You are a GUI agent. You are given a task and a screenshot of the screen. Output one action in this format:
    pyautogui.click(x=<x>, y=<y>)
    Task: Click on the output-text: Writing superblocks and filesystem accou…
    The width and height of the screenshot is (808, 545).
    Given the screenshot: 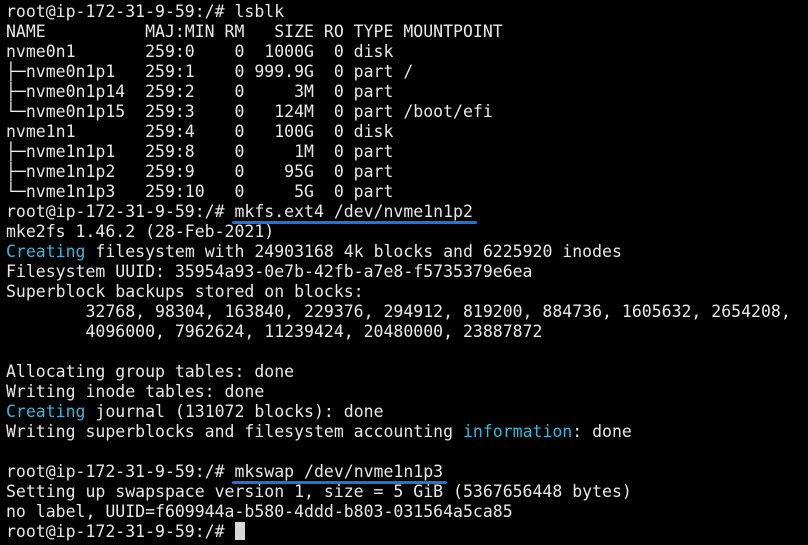 What is the action you would take?
    pyautogui.click(x=234, y=431)
    